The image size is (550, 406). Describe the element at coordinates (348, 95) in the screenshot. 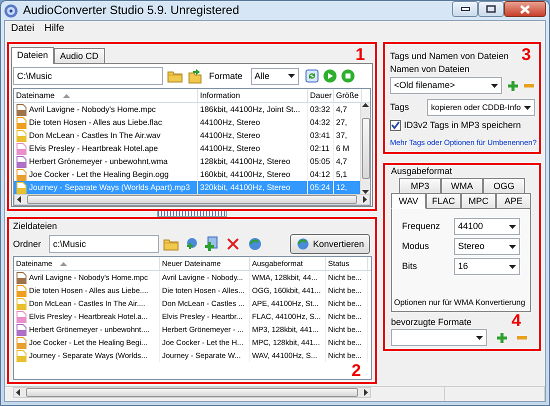

I see `column-header: Größe` at that location.